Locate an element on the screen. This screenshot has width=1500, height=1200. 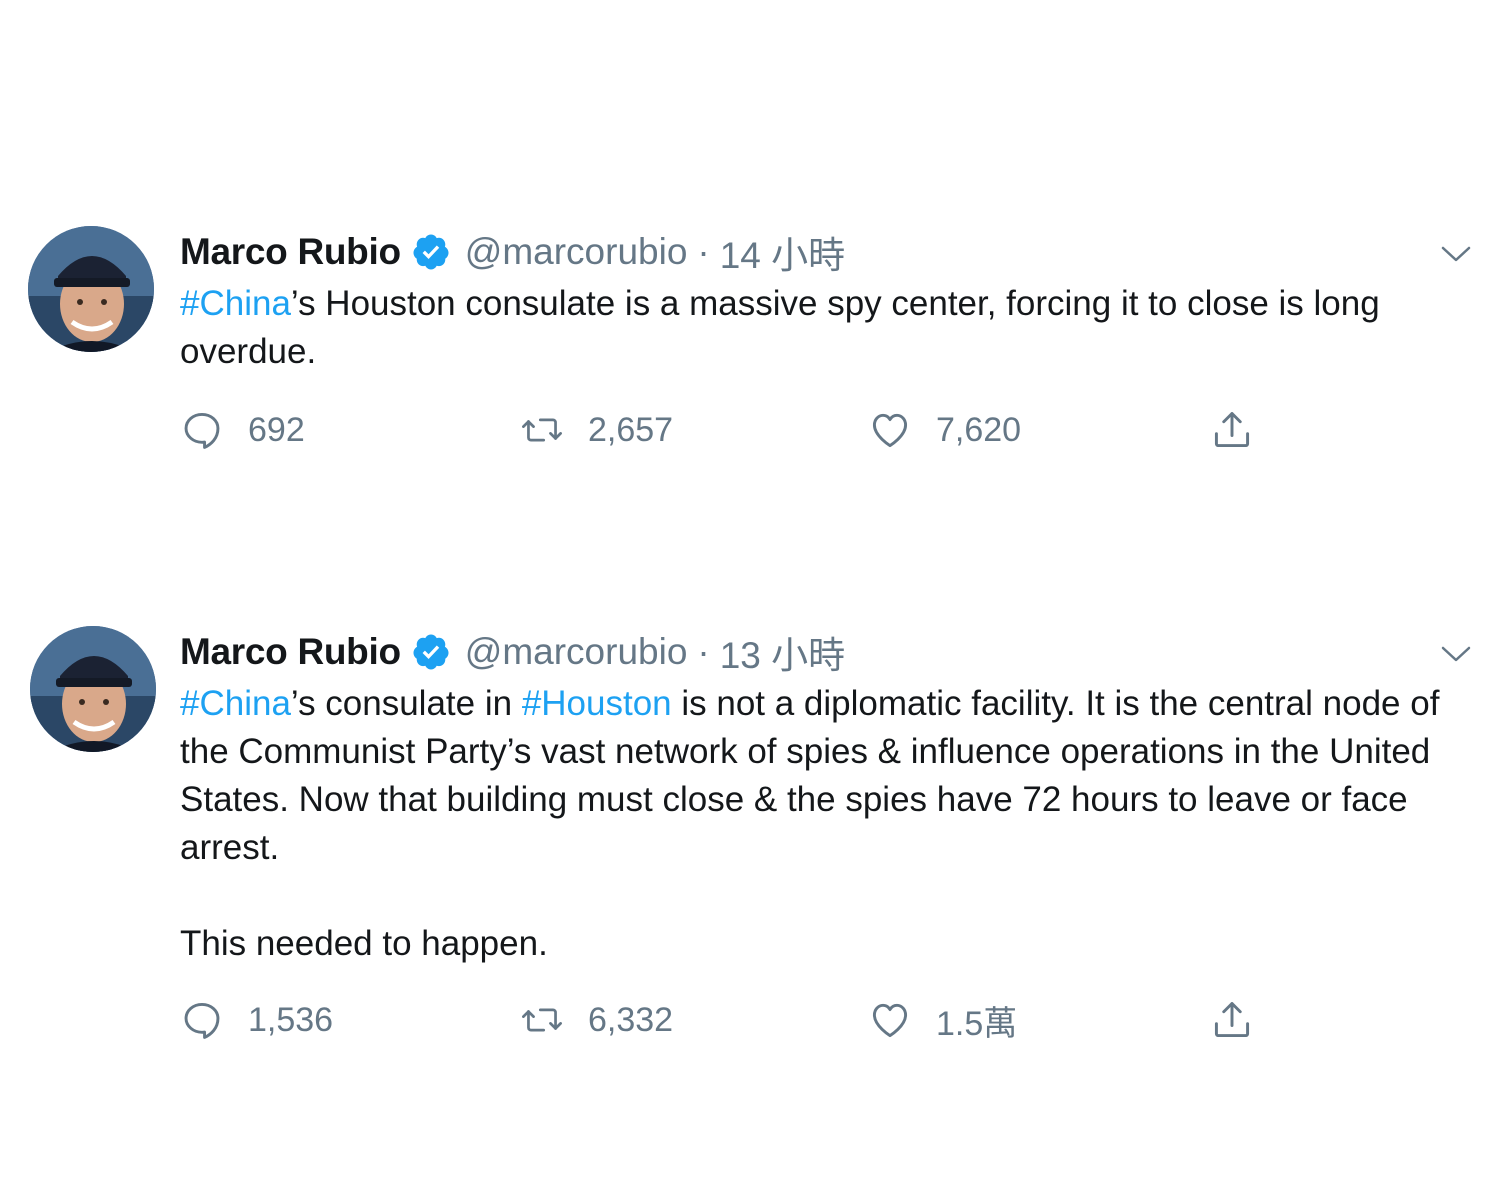
reply-count: 692 is located at coordinates (276, 429).